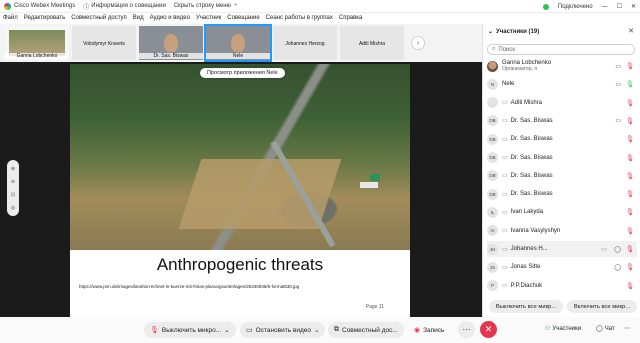  I want to click on more-options-button: ⋯, so click(466, 329).